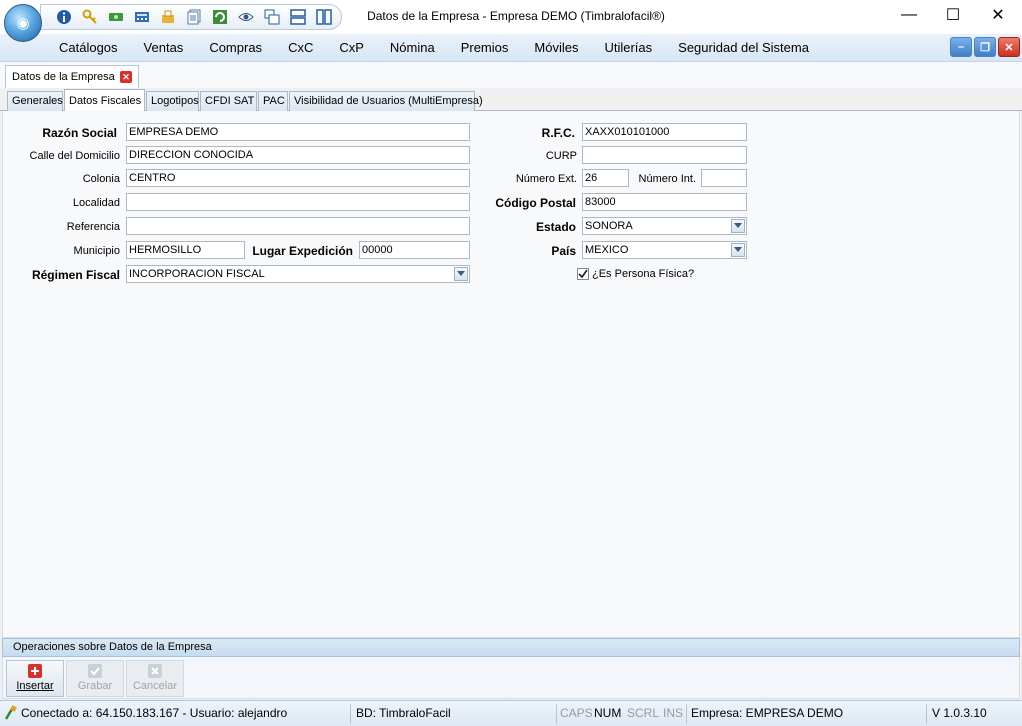 This screenshot has height=726, width=1022. I want to click on persona-fisica-checkbox, so click(583, 274).